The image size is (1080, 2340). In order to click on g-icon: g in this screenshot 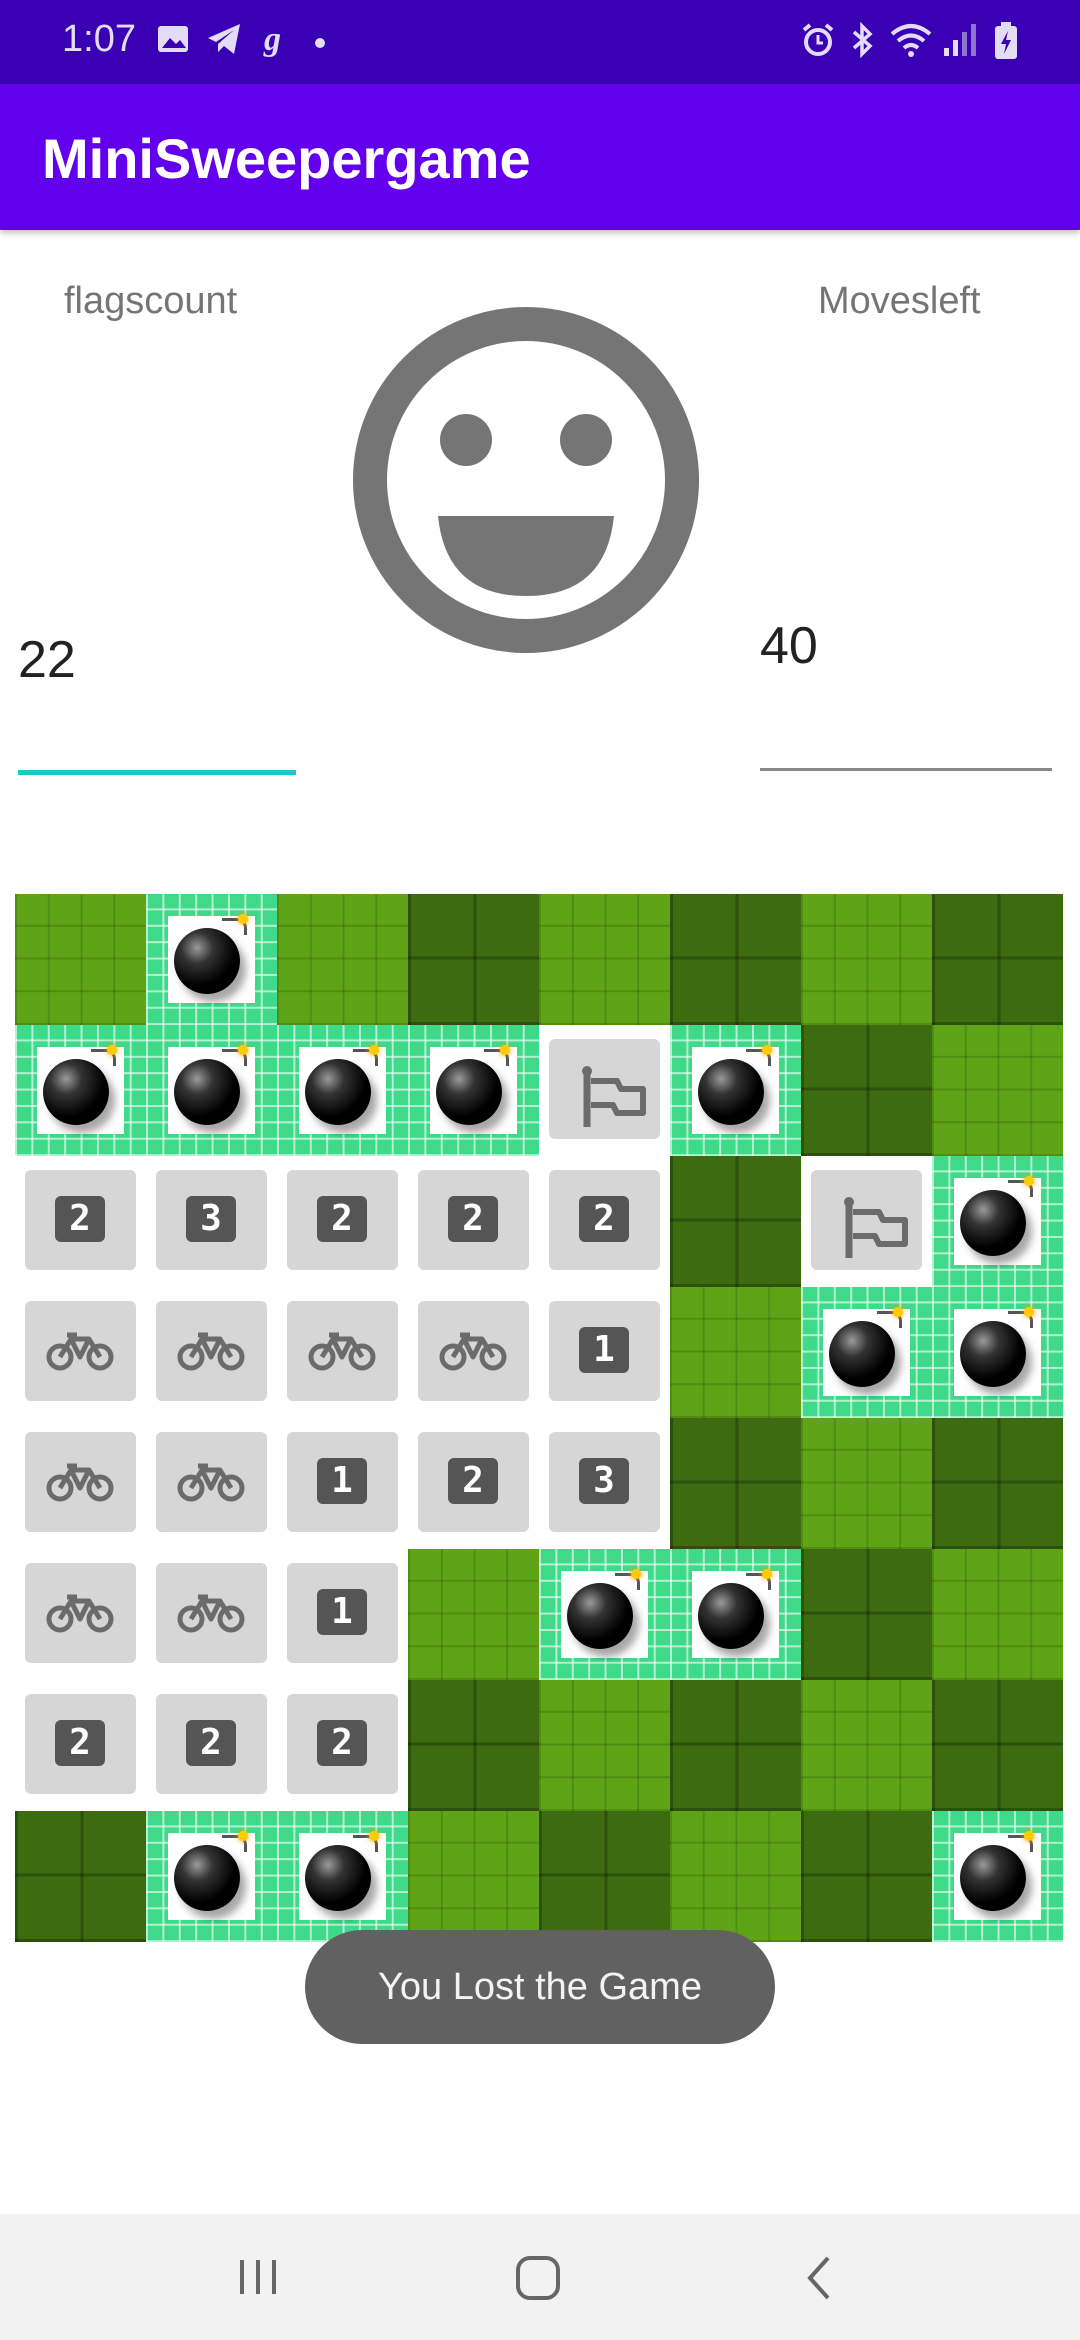, I will do `click(275, 42)`.